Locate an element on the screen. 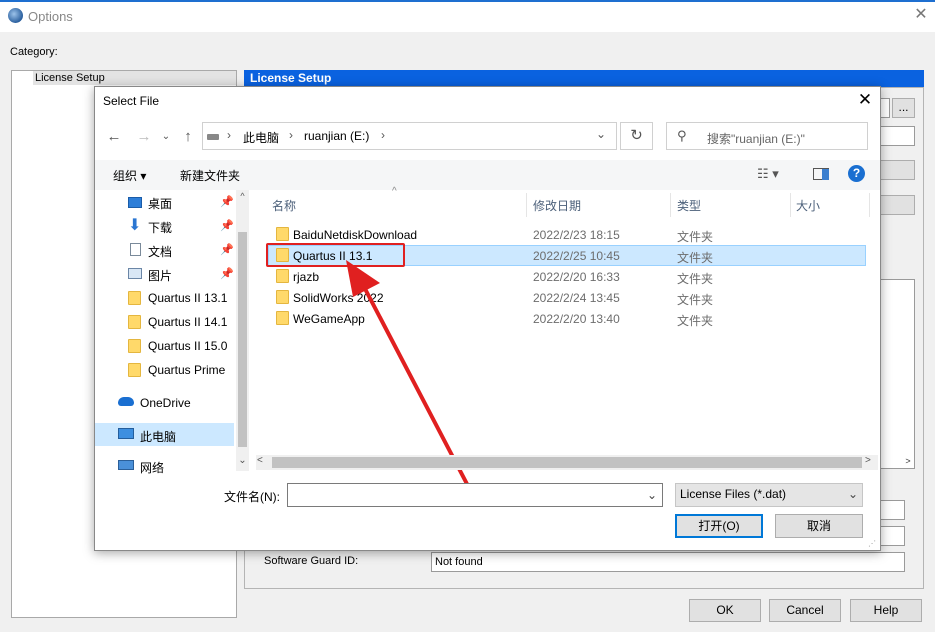  resize-grip-icon: ⋰ is located at coordinates (872, 543).